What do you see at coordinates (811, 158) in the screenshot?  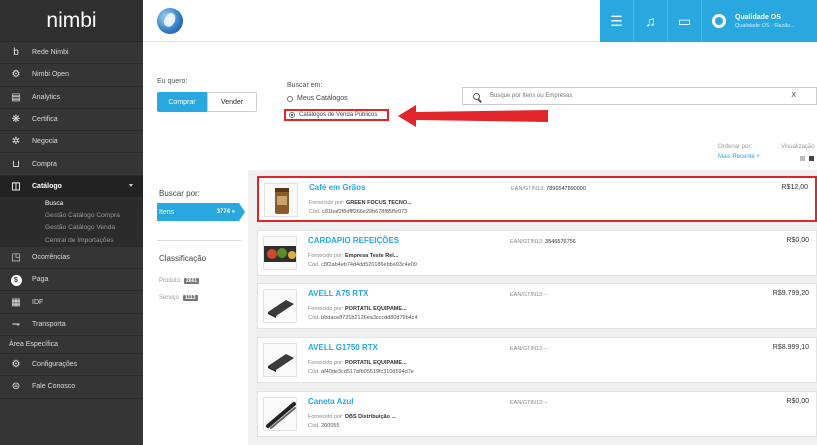 I see `list-view-icon` at bounding box center [811, 158].